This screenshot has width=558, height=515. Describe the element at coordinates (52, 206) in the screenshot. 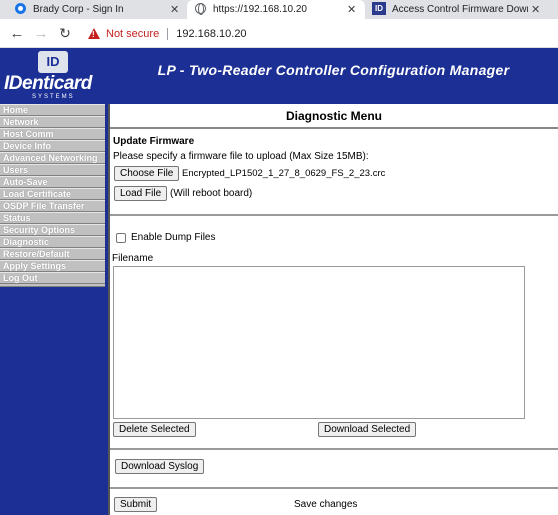

I see `sidebar-item-osdp-file-transfer: OSDP File Transfer` at that location.